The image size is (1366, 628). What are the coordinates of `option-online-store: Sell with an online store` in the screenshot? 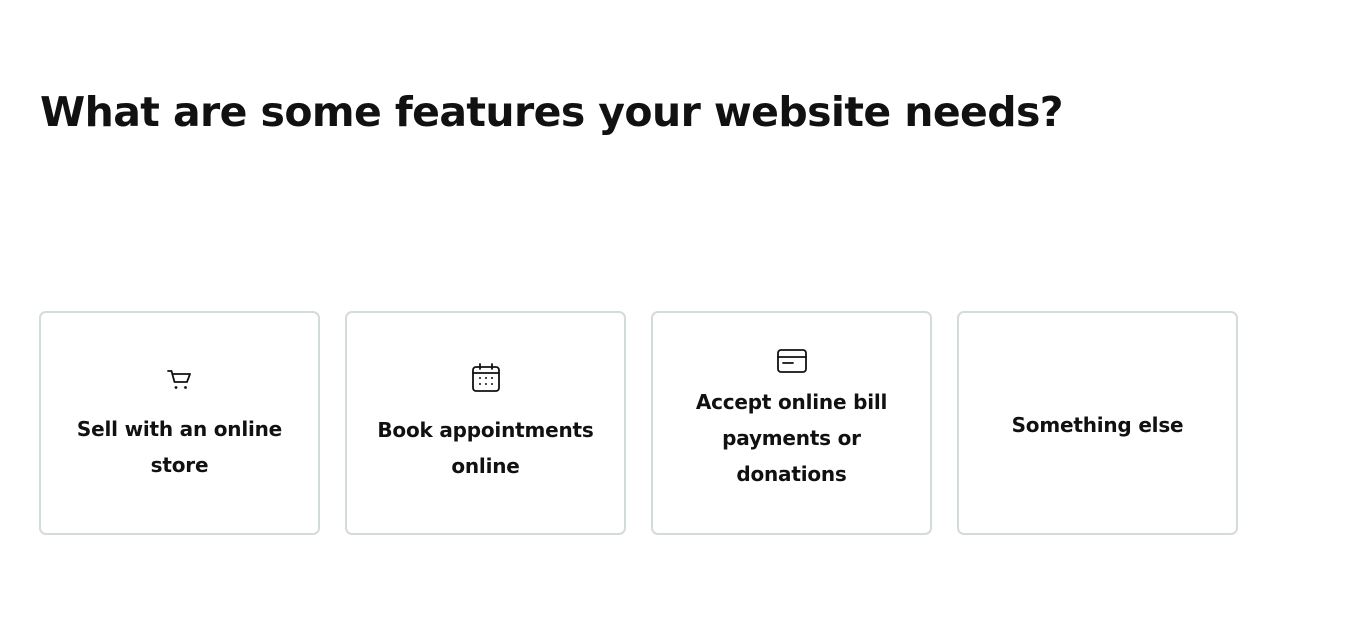 It's located at (179, 423).